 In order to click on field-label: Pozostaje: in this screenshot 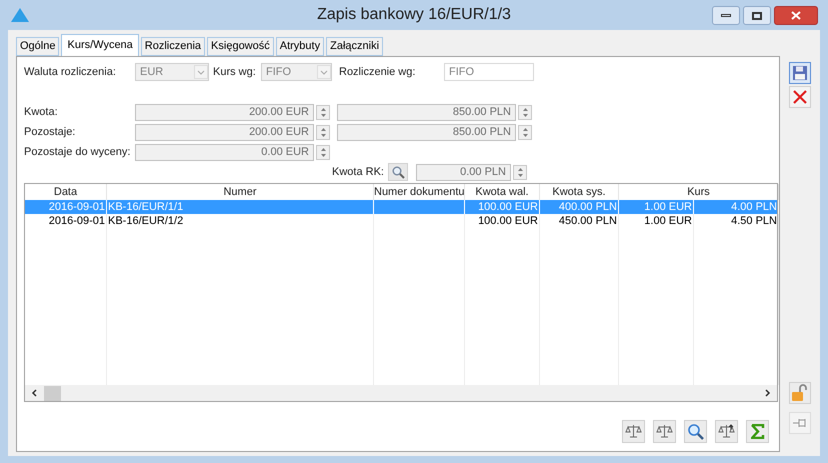, I will do `click(50, 132)`.